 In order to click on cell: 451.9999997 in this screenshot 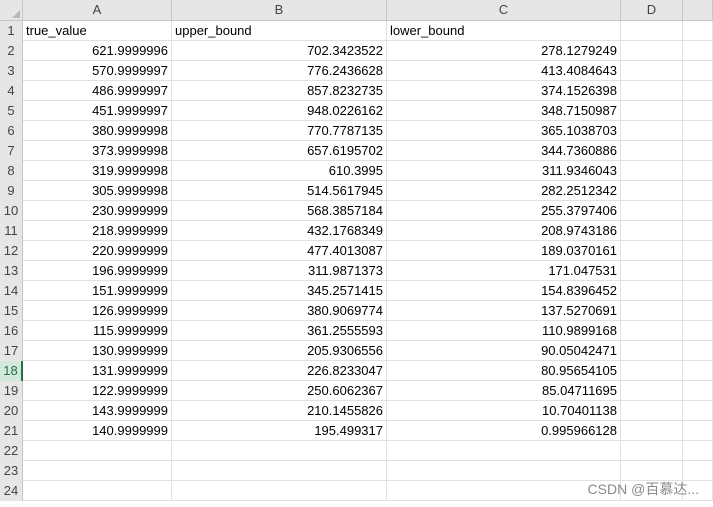, I will do `click(97, 111)`.